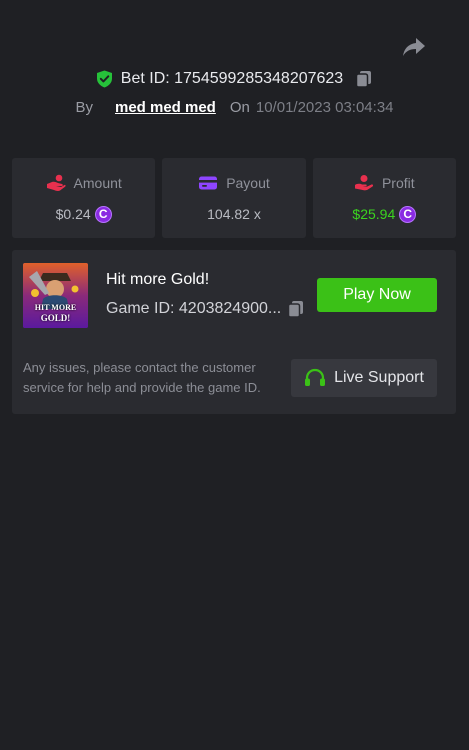 This screenshot has width=469, height=750. What do you see at coordinates (374, 214) in the screenshot?
I see `stat-profit-value: $25.94` at bounding box center [374, 214].